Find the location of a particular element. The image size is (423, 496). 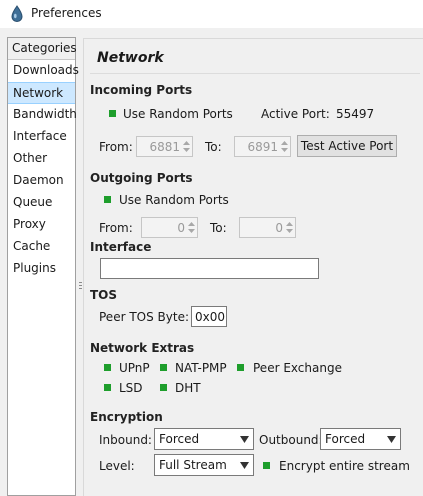

category-item-queue: Queue is located at coordinates (41, 203).